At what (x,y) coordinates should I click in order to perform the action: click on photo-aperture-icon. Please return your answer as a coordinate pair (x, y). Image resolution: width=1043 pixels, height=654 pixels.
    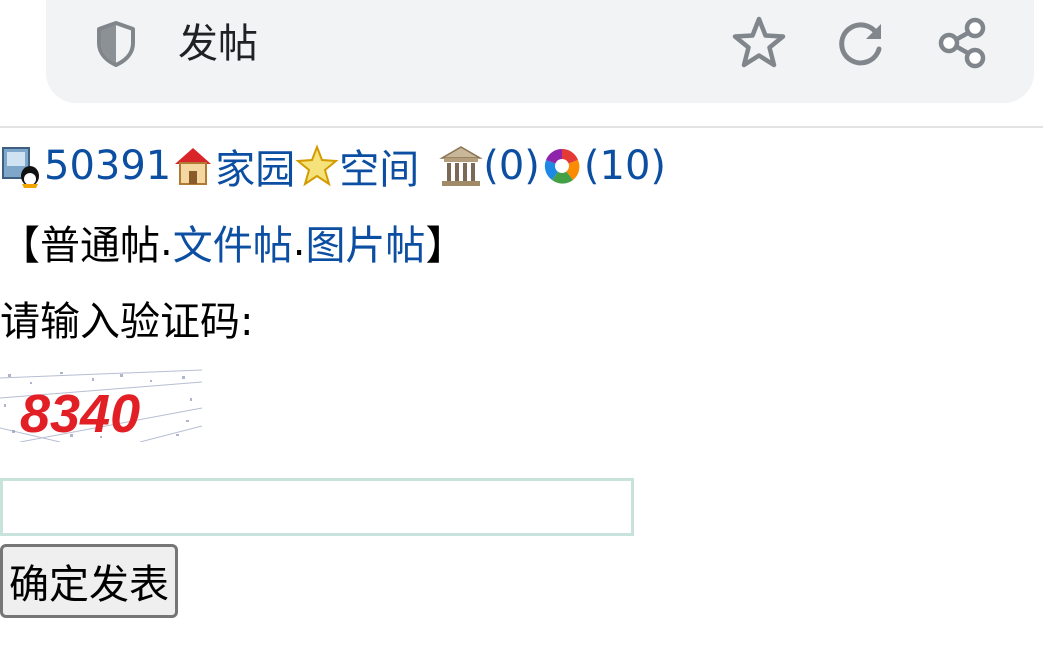
    Looking at the image, I should click on (562, 166).